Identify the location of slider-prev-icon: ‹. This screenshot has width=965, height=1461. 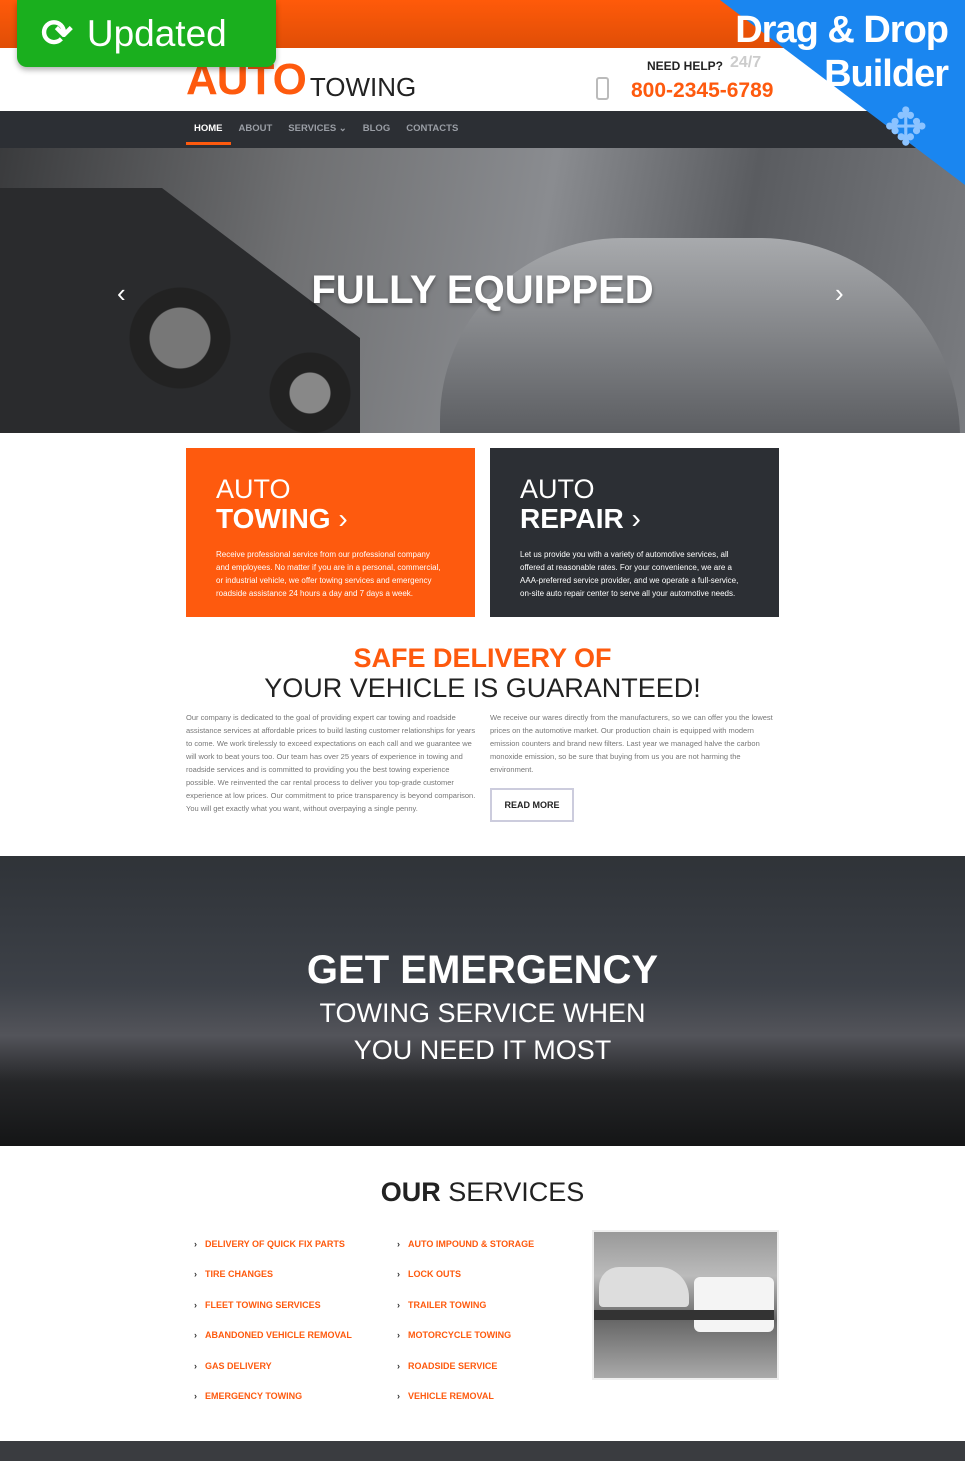
(121, 293).